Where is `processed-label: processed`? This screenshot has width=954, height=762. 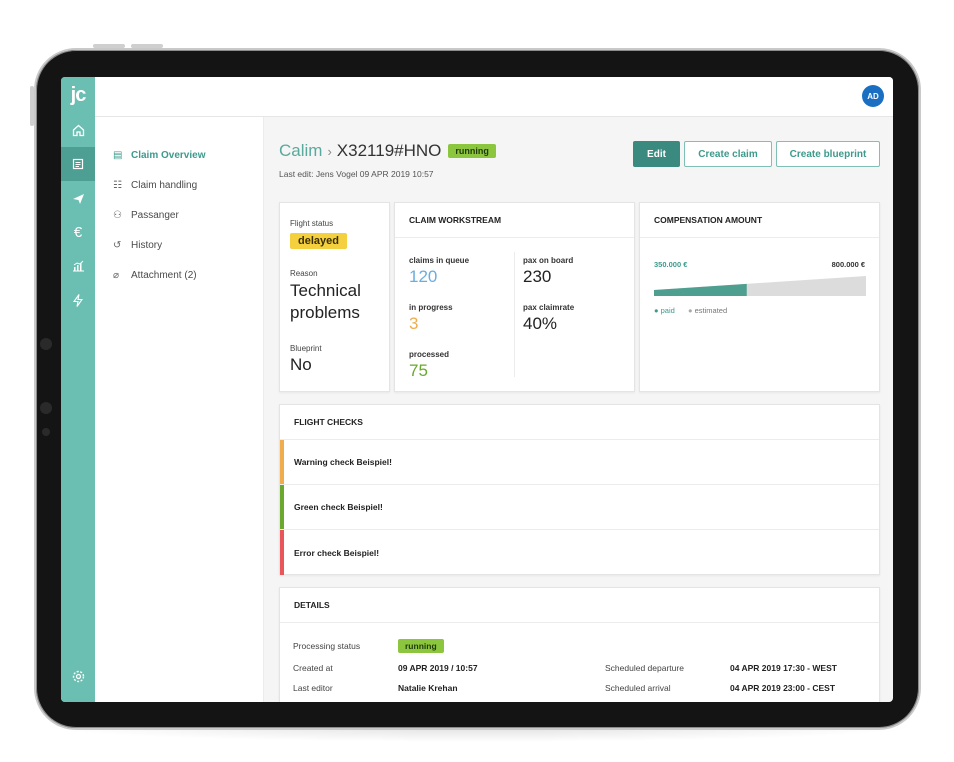
processed-label: processed is located at coordinates (429, 354).